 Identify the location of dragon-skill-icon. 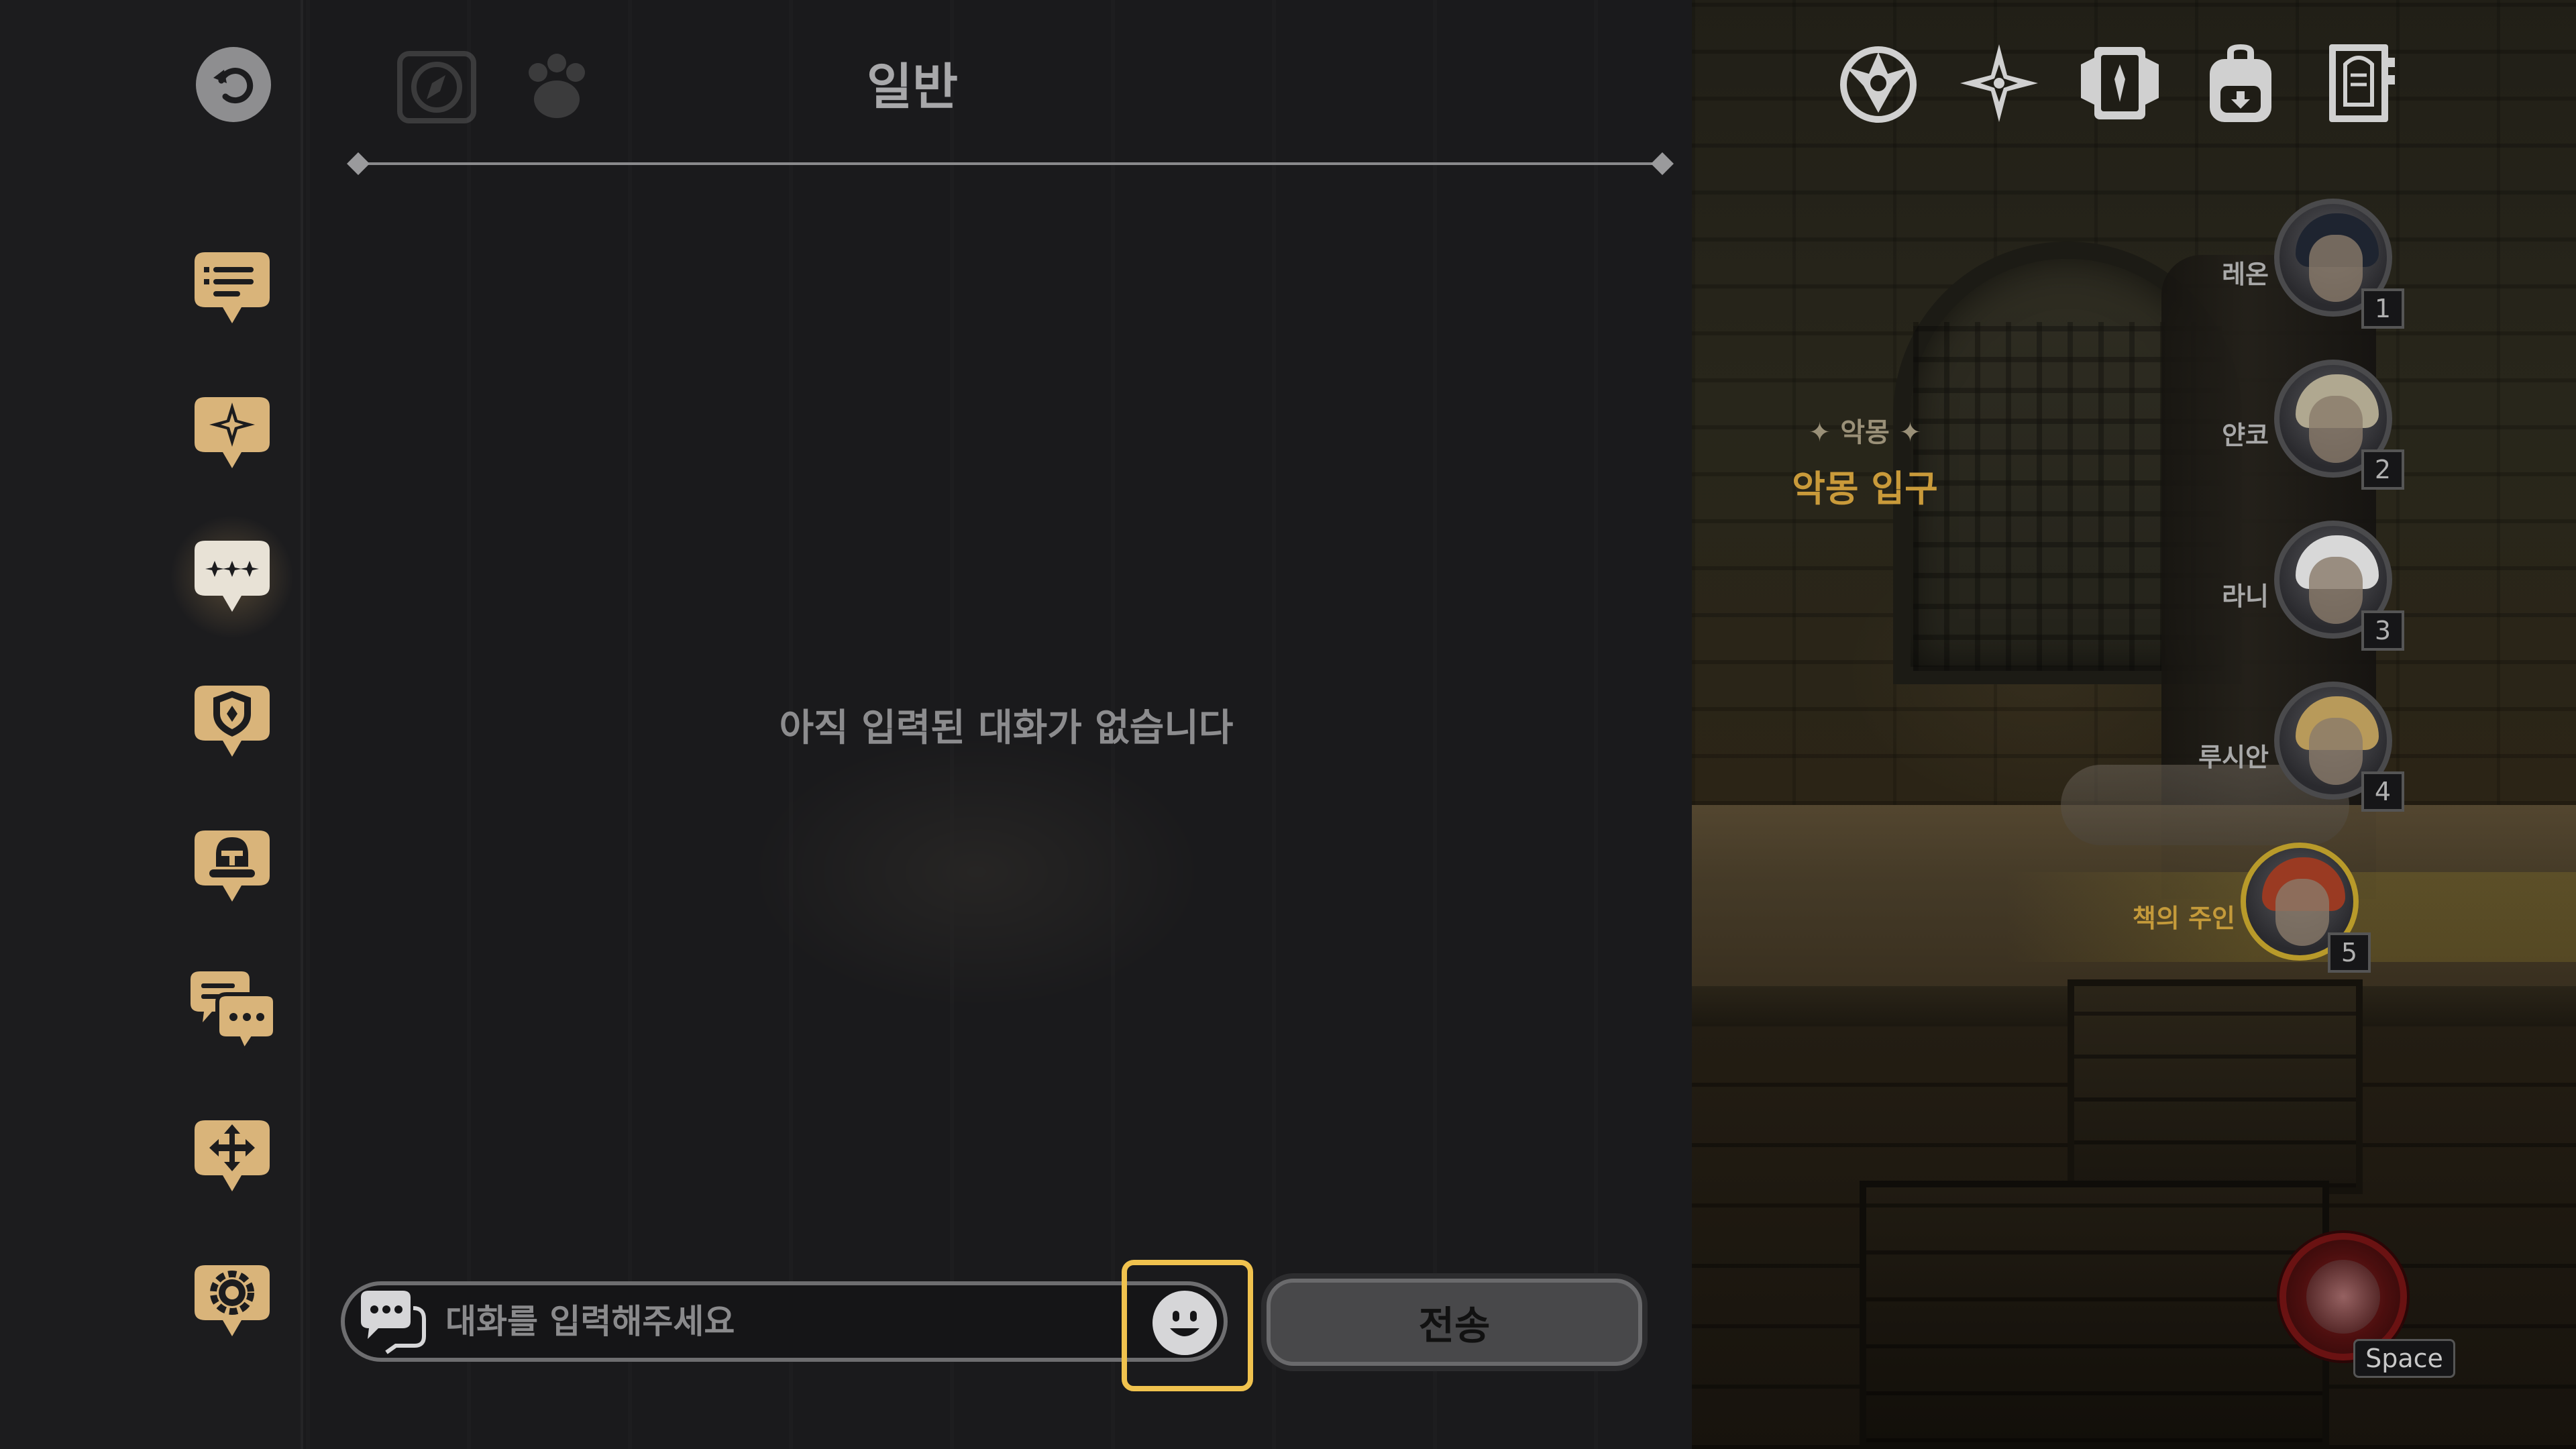
(2343, 1297).